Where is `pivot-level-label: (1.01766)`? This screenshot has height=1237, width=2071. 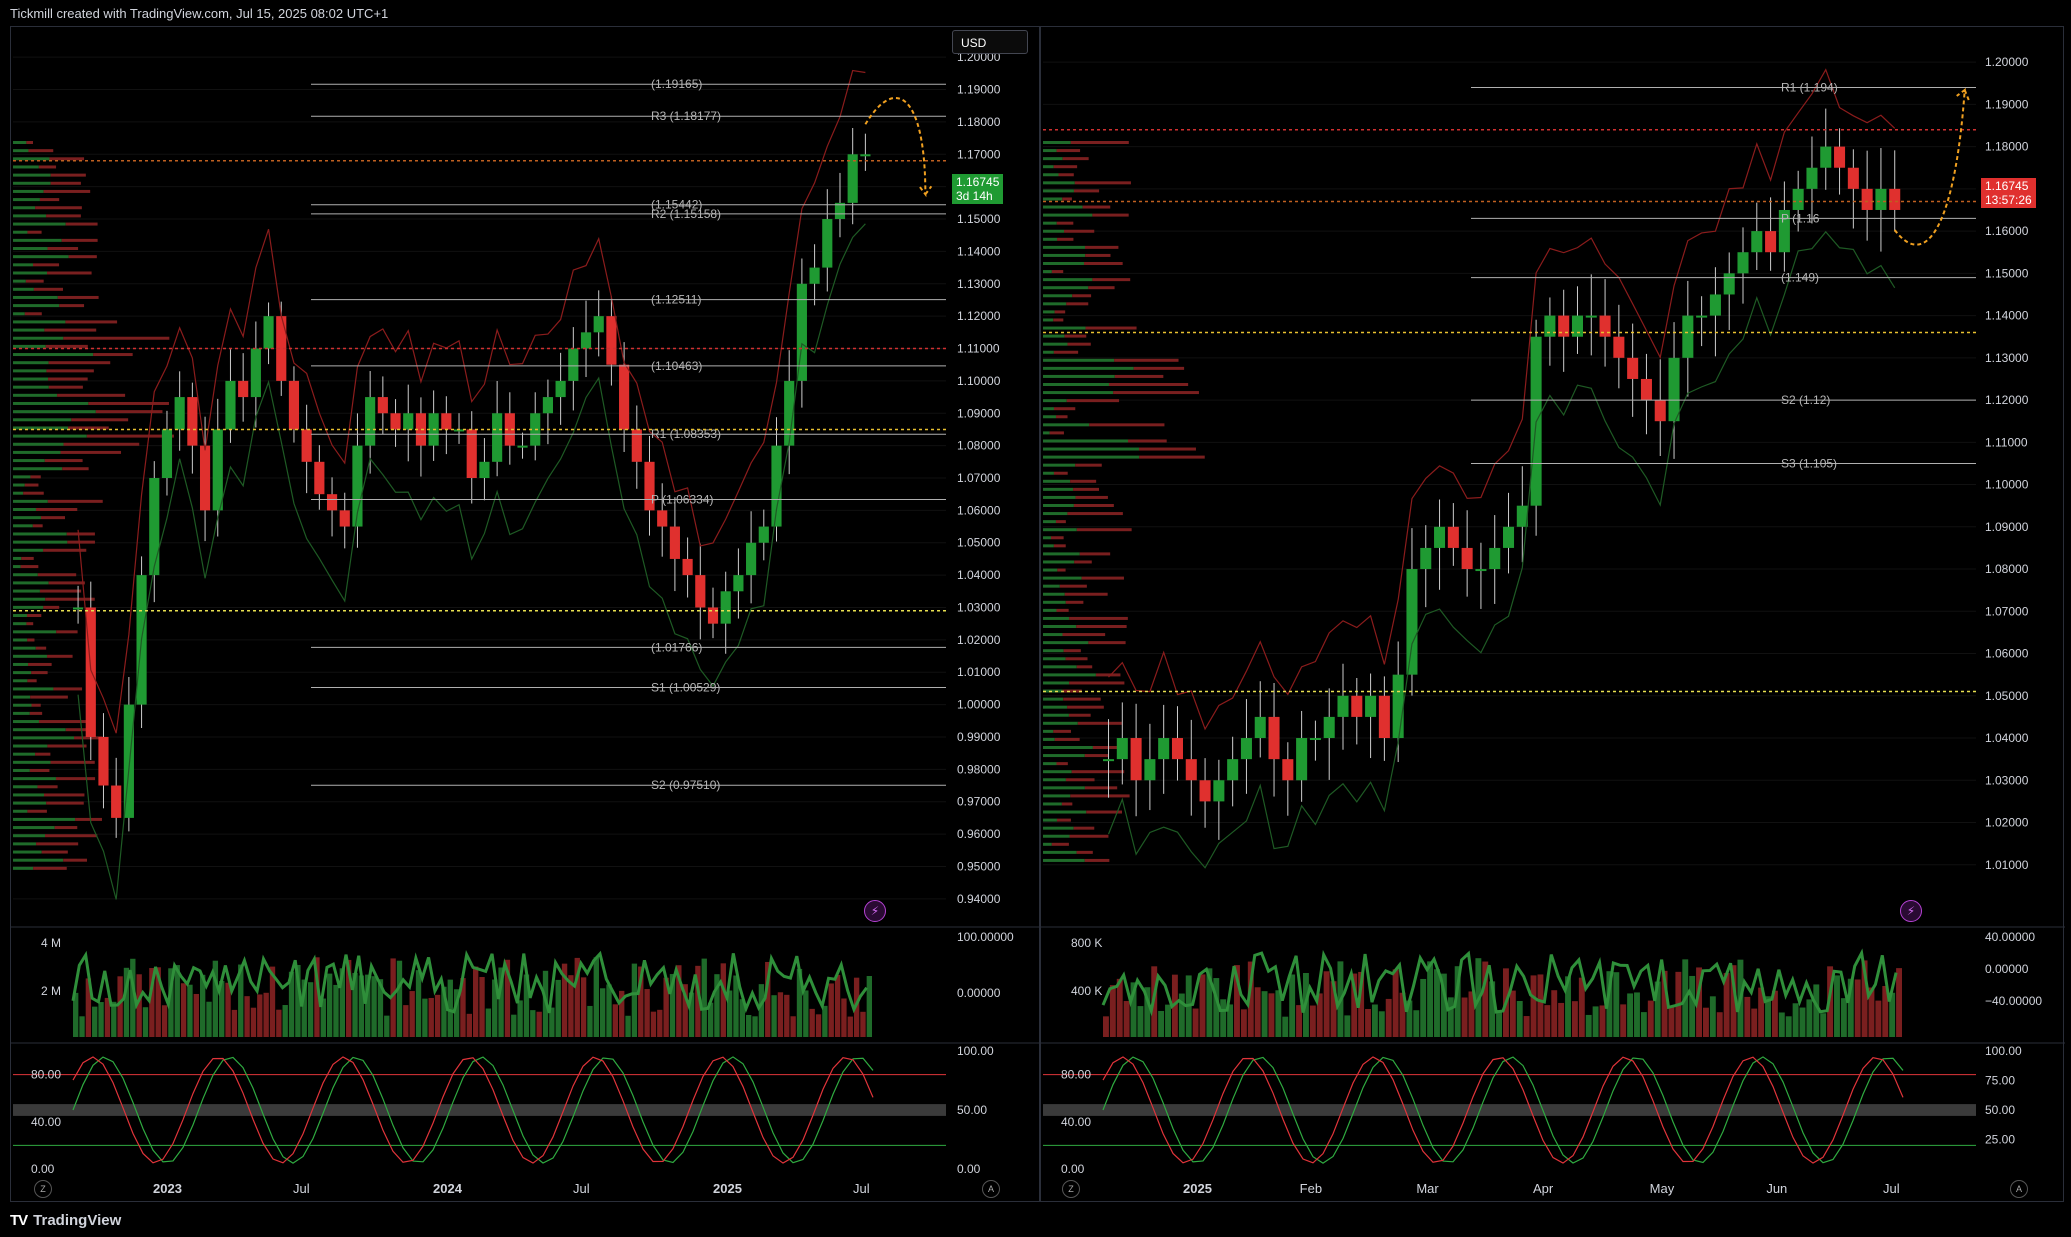
pivot-level-label: (1.01766) is located at coordinates (676, 647).